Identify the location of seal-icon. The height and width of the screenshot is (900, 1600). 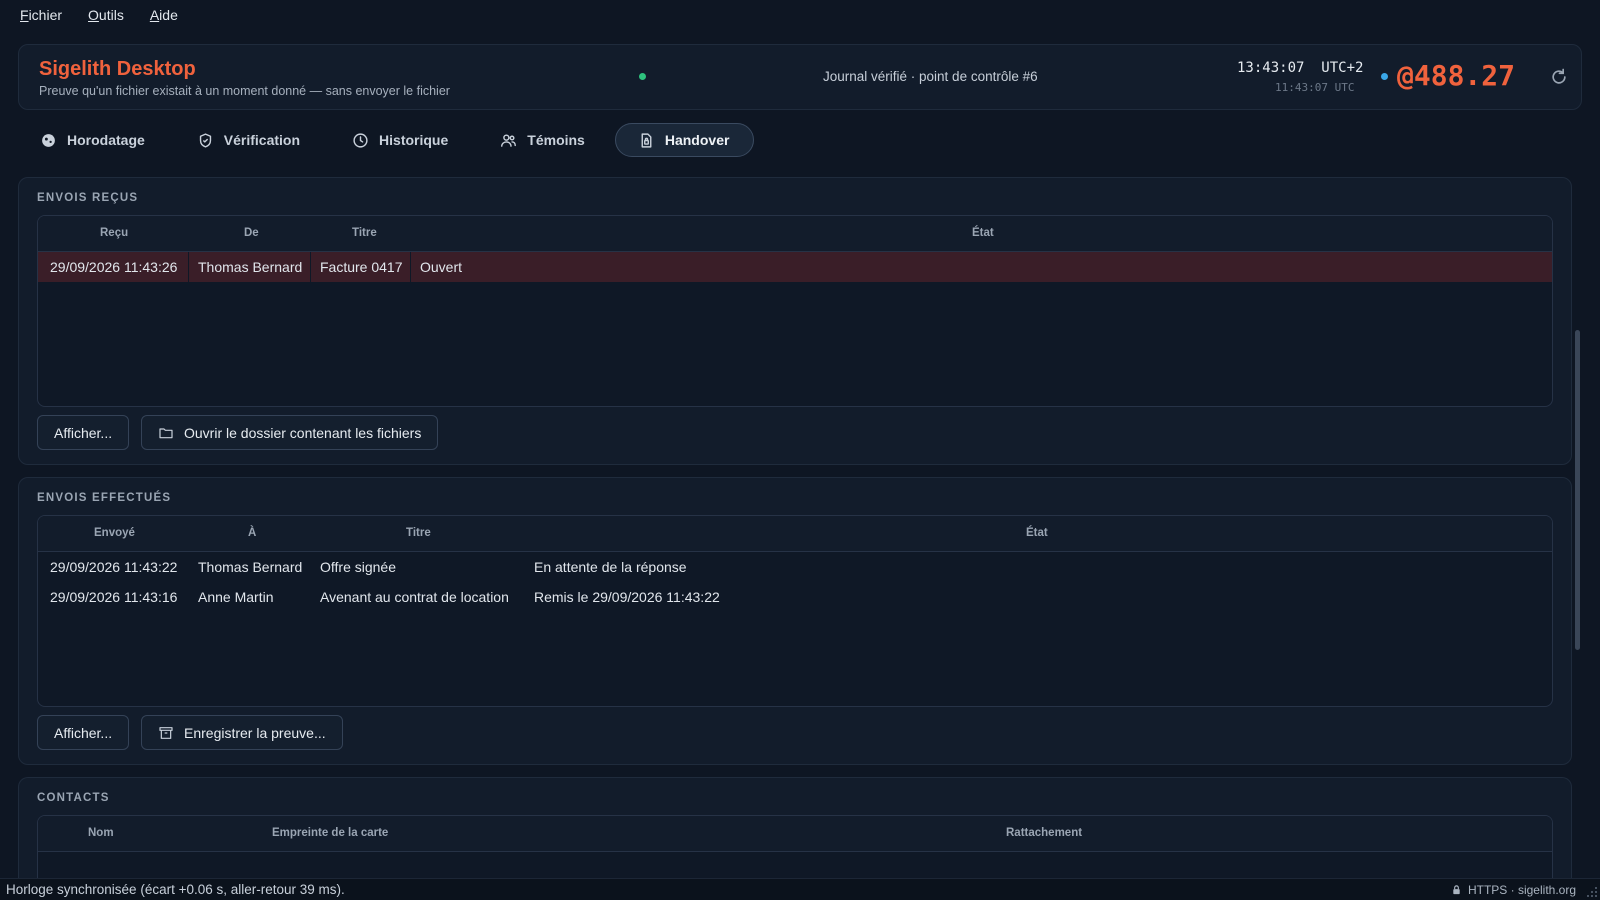
(48, 140).